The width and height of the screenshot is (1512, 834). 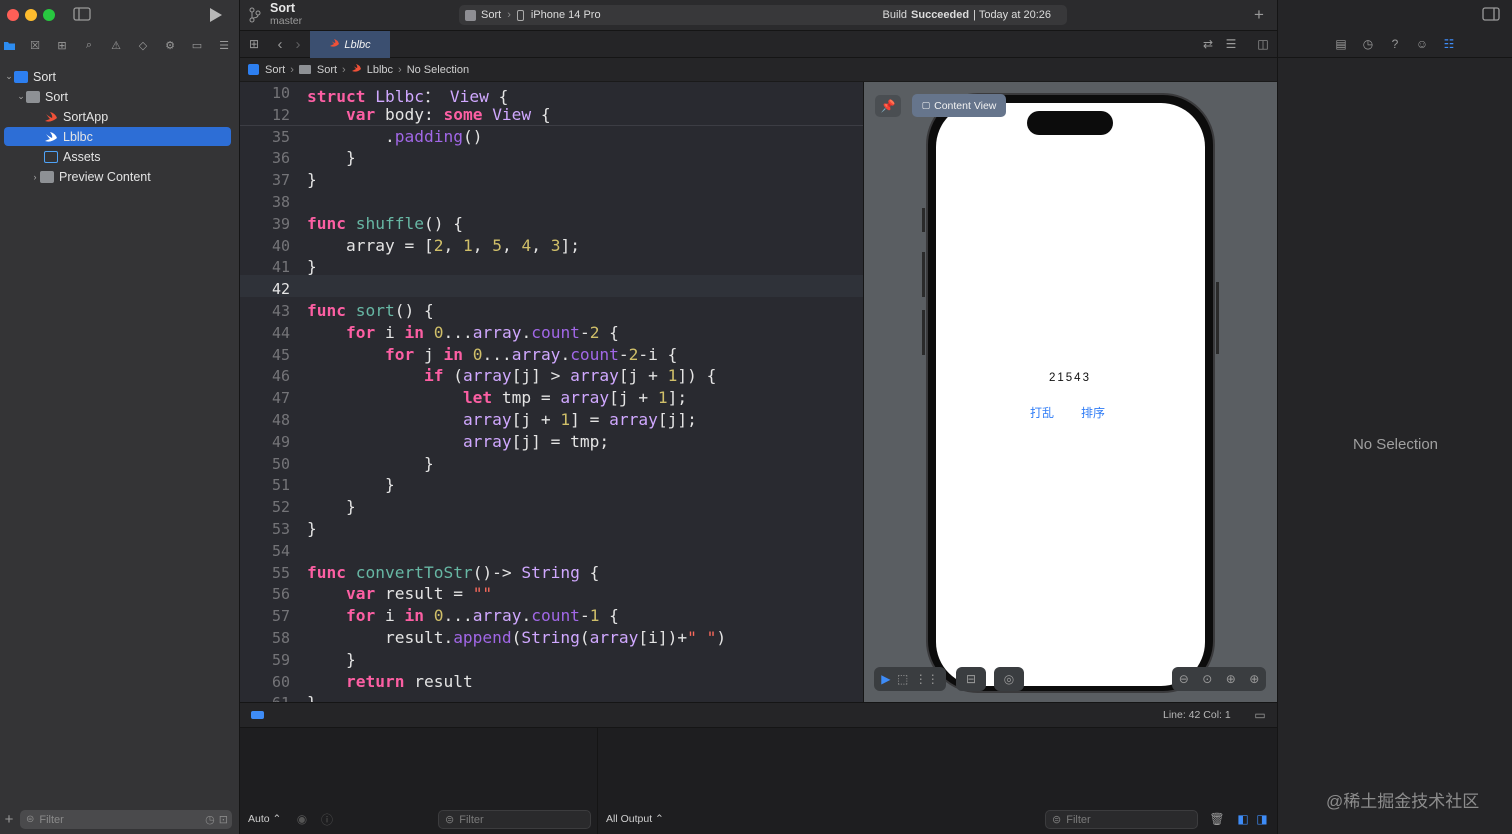 What do you see at coordinates (117, 136) in the screenshot?
I see `tree-item-lblbc: Lblbc` at bounding box center [117, 136].